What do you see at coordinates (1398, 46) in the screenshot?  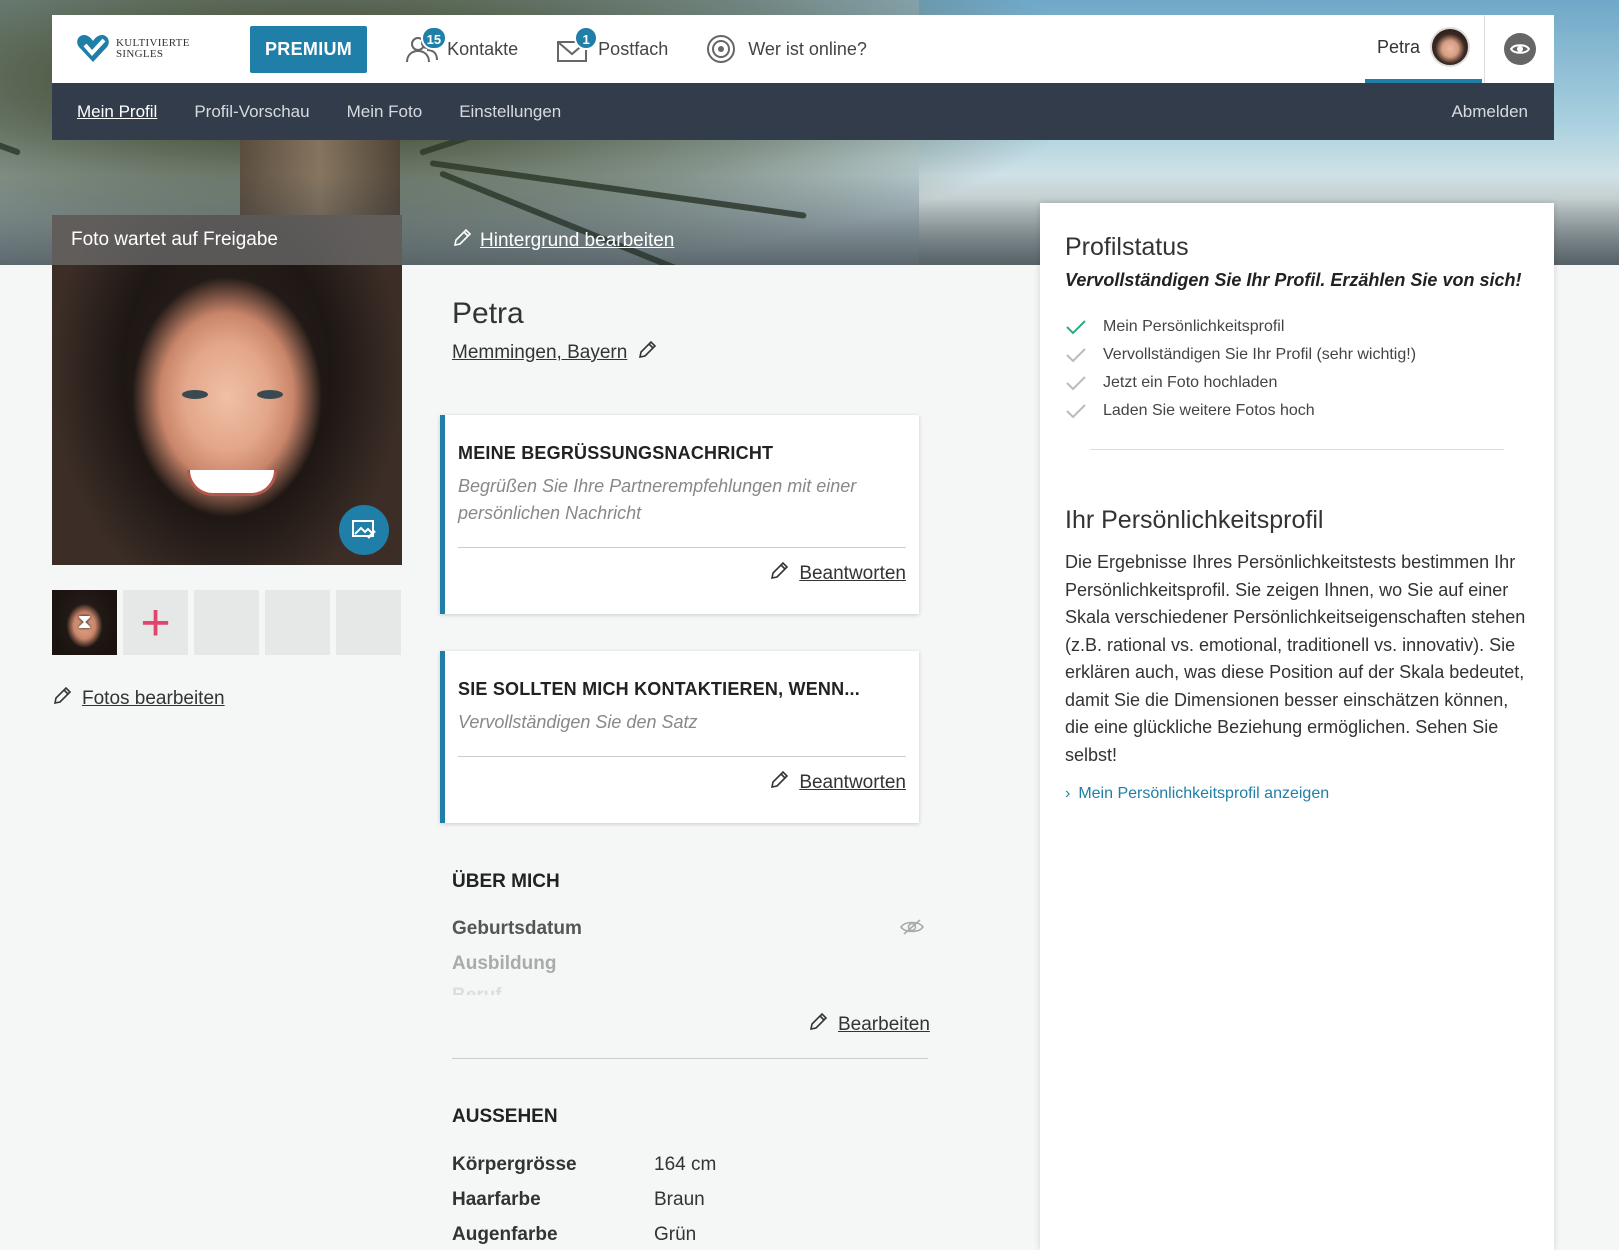 I see `user-name: Petra` at bounding box center [1398, 46].